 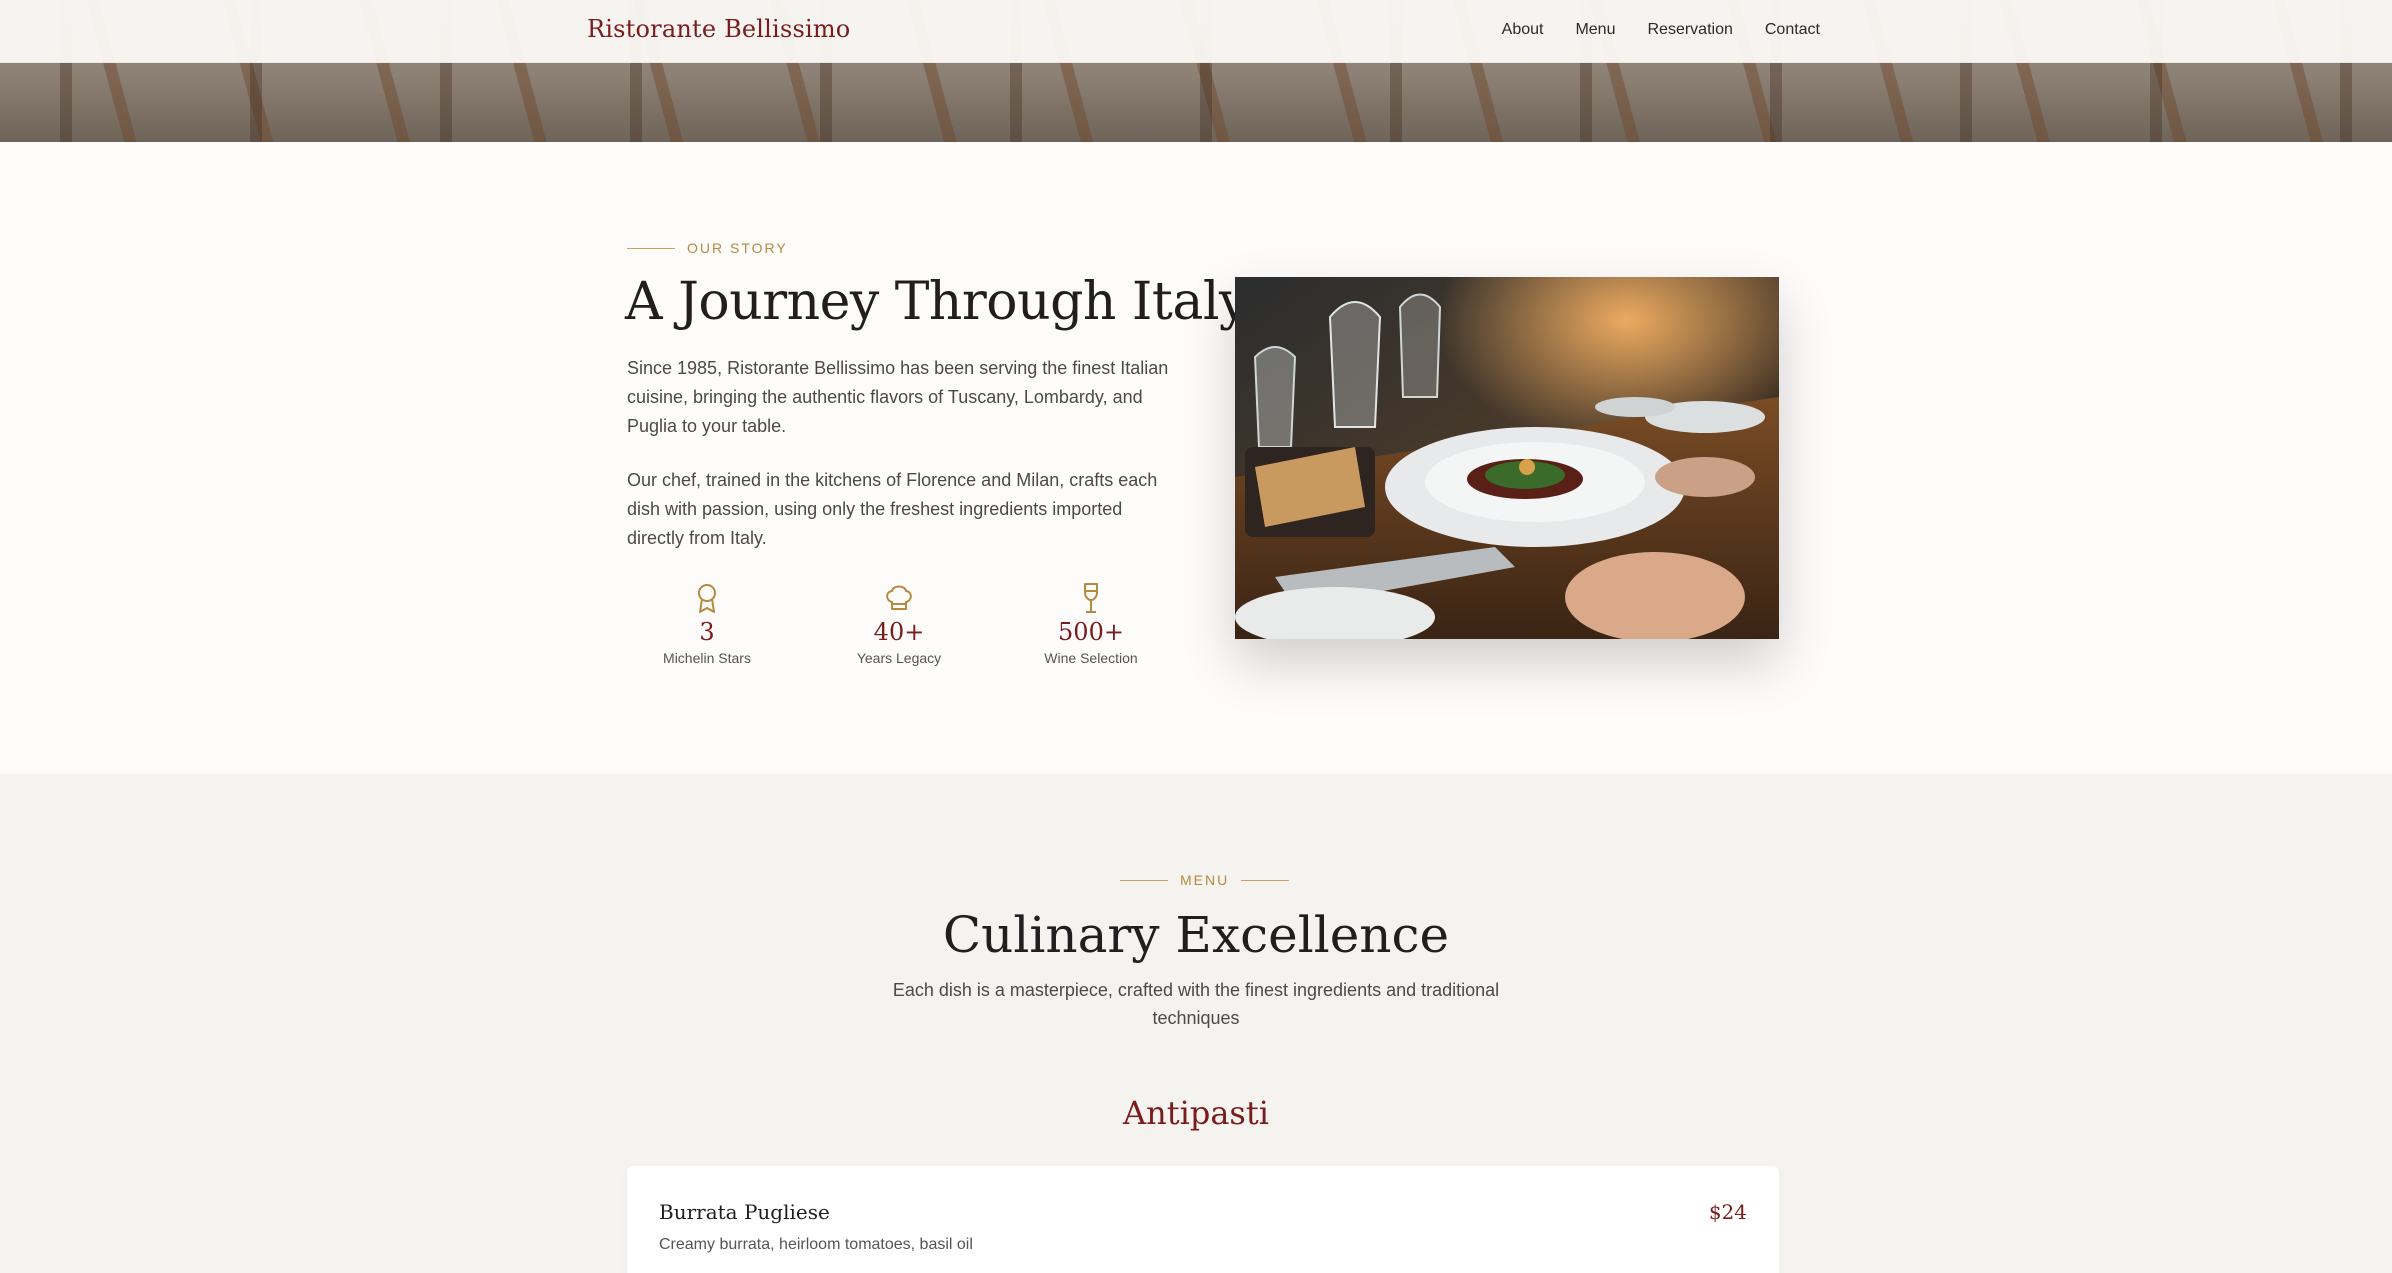 I want to click on wine-glass-icon, so click(x=1091, y=598).